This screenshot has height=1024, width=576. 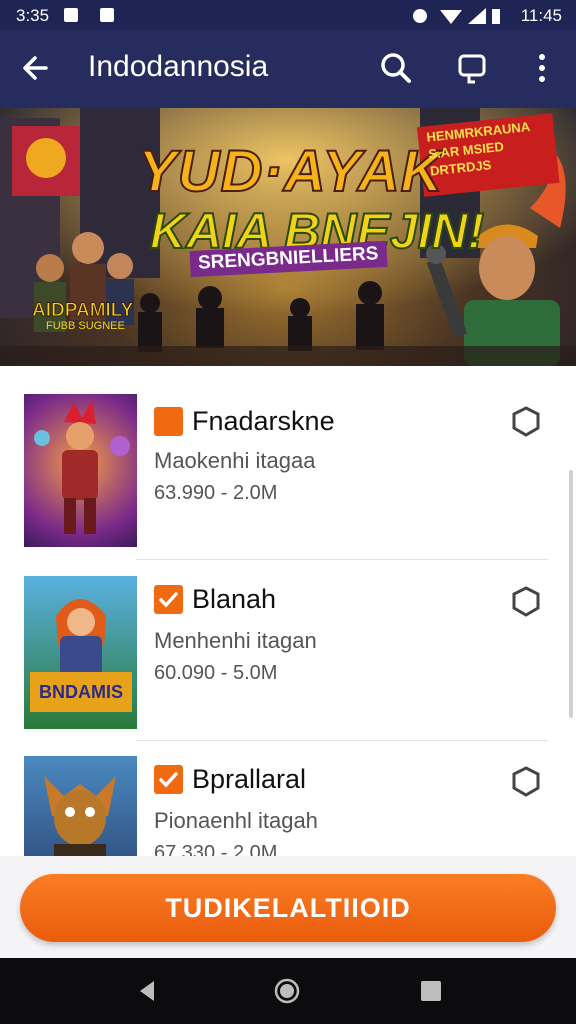 I want to click on wifi-icon, so click(x=451, y=17).